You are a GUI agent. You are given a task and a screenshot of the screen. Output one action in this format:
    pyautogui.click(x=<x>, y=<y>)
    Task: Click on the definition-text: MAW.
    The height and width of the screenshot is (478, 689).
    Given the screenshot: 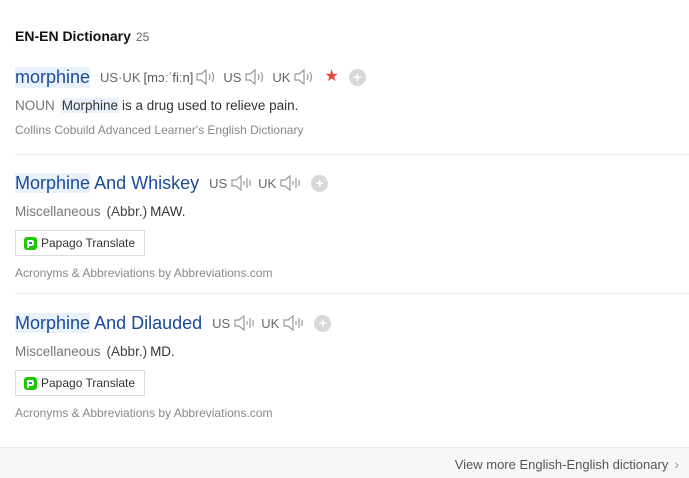 What is the action you would take?
    pyautogui.click(x=168, y=211)
    